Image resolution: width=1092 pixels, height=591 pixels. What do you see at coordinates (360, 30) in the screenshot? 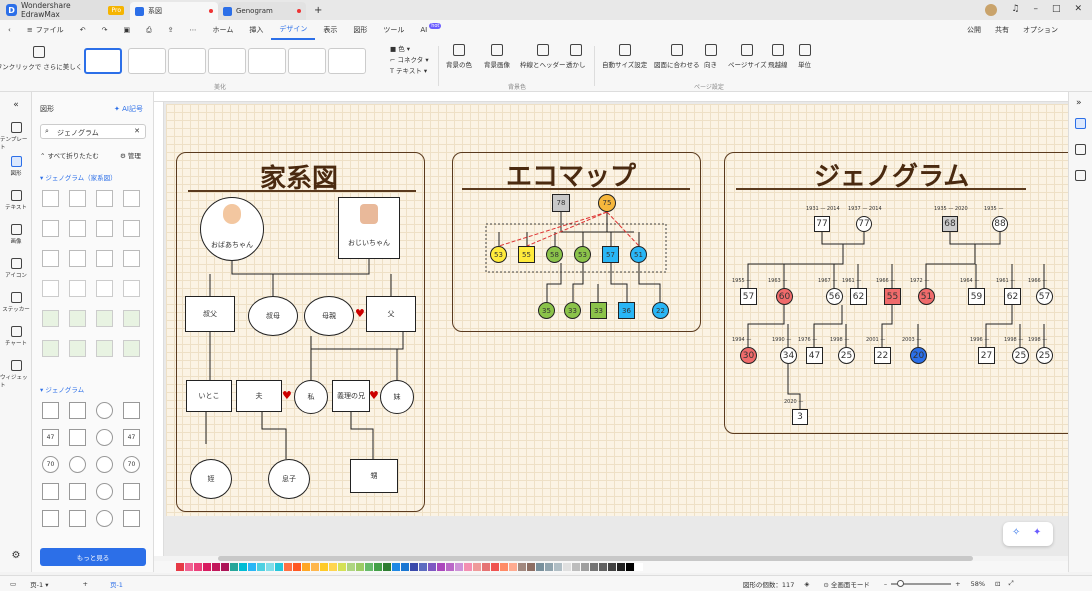
I see `menu-shape: 図形` at bounding box center [360, 30].